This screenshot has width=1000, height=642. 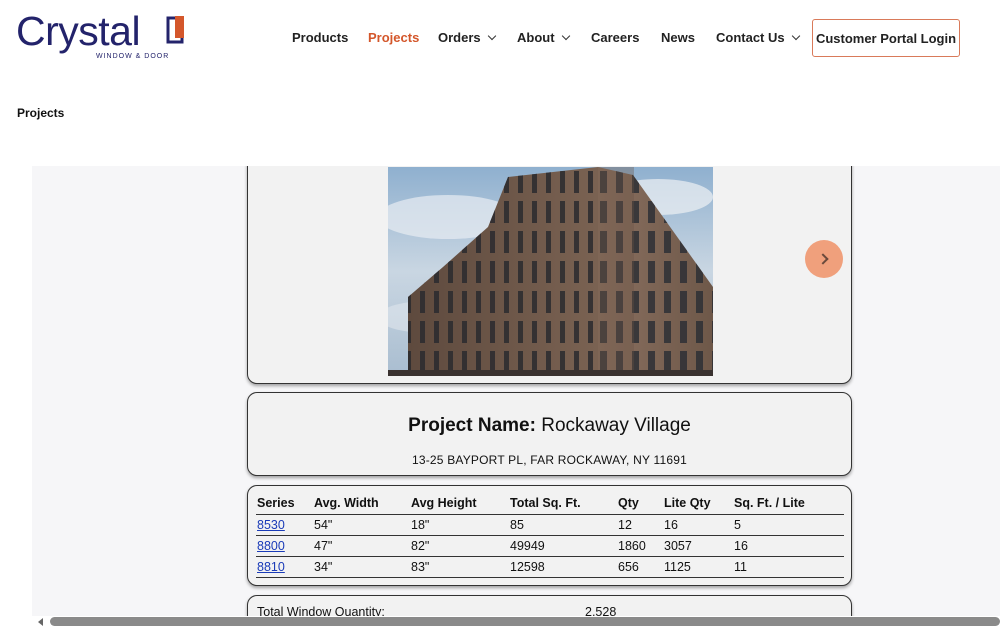 I want to click on table-cell: 11, so click(x=788, y=567).